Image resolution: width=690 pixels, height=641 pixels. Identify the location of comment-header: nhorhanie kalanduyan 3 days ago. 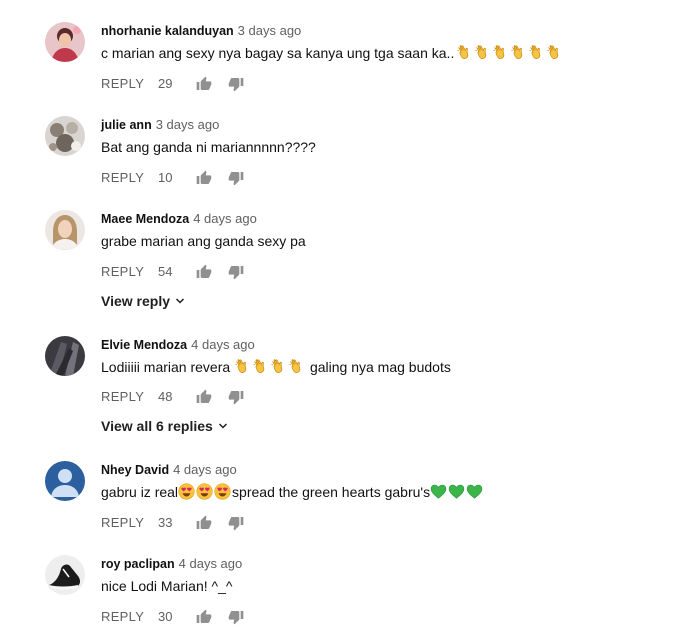
(201, 31).